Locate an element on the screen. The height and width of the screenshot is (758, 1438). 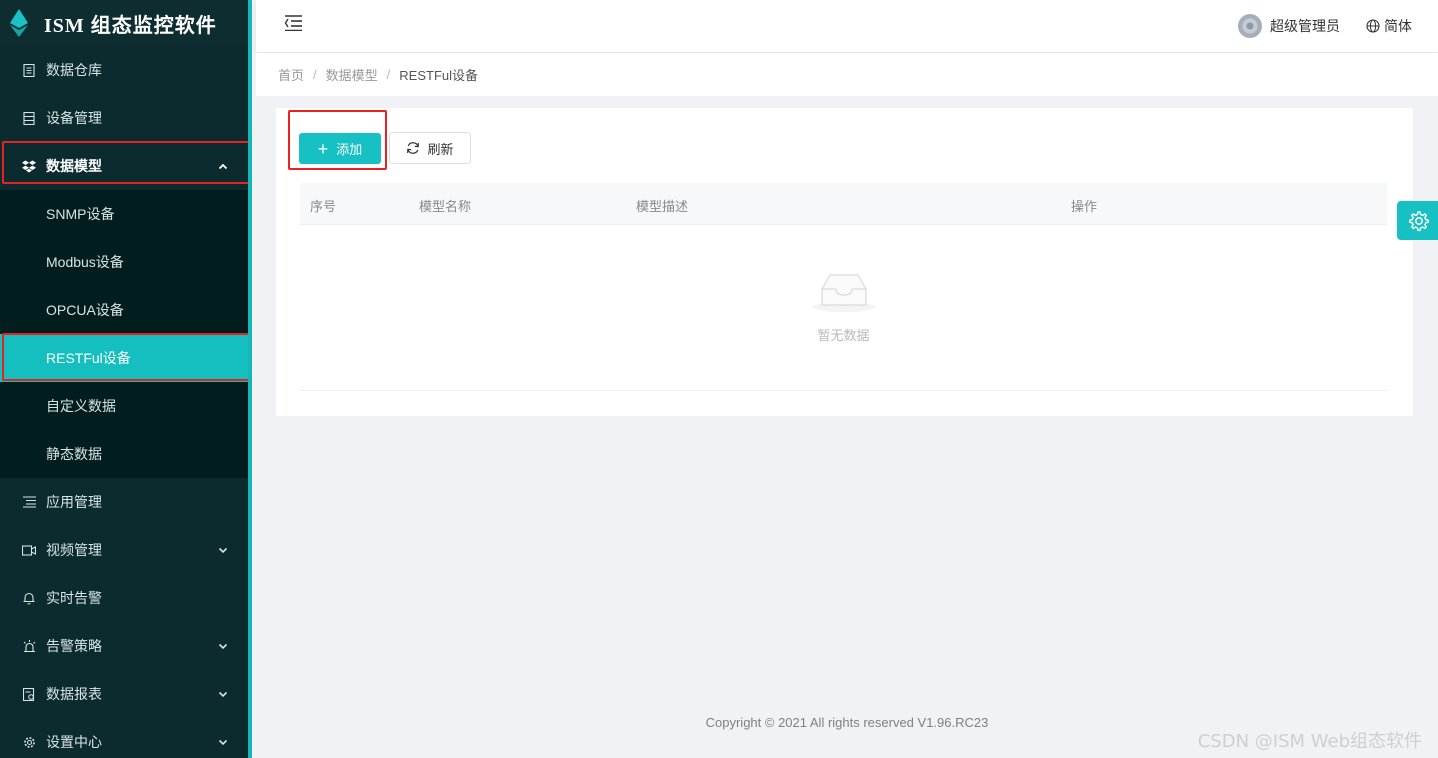
user-menu: 超级管理员 is located at coordinates (1289, 26).